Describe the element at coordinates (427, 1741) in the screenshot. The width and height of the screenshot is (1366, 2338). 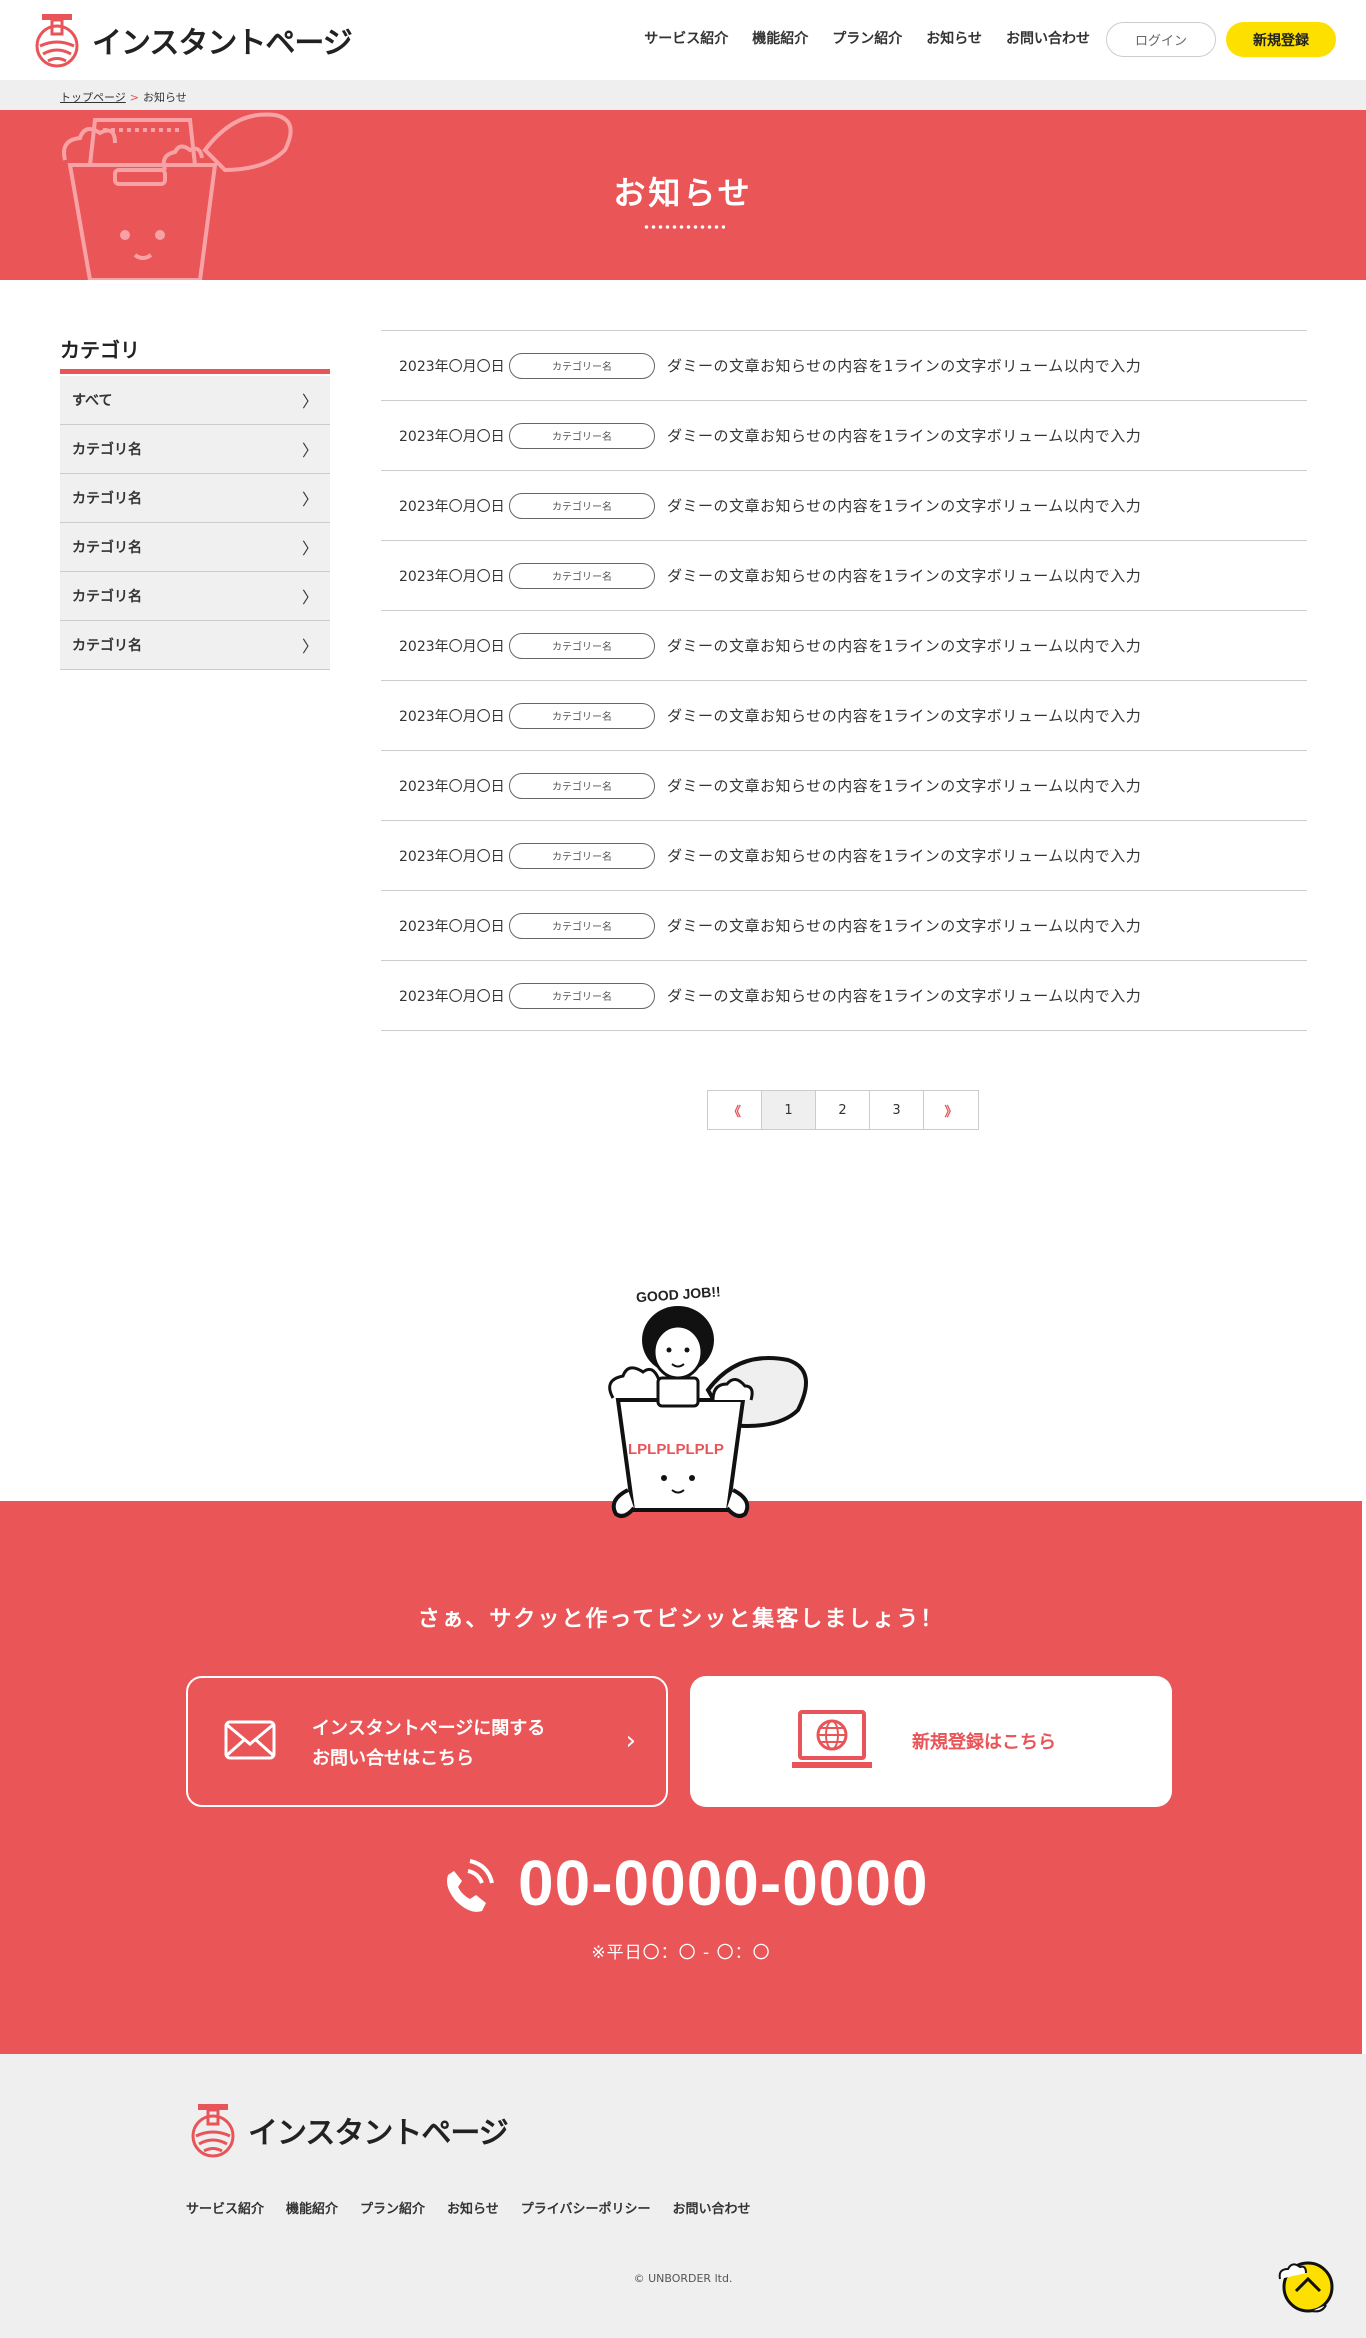
I see `contact-cta-button: インスタントページに関する お問い合せはこちら ›` at that location.